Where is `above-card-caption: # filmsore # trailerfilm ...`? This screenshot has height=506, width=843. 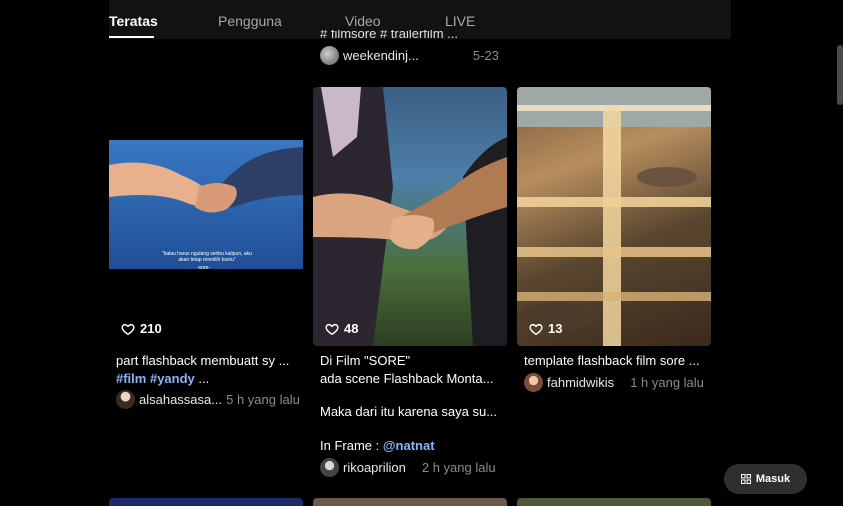 above-card-caption: # filmsore # trailerfilm ... is located at coordinates (389, 34).